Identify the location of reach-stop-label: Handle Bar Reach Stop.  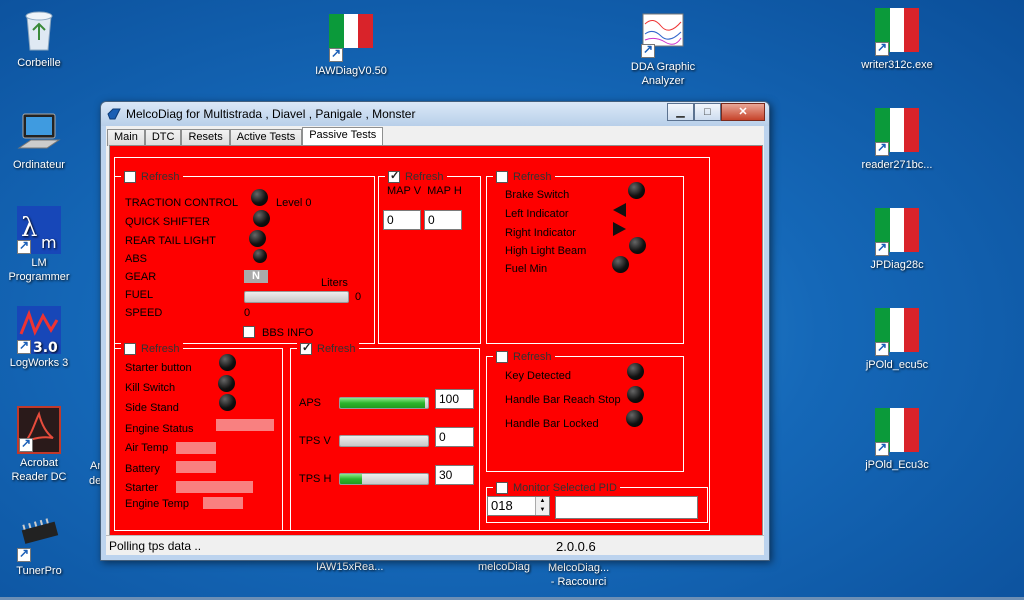
(563, 400).